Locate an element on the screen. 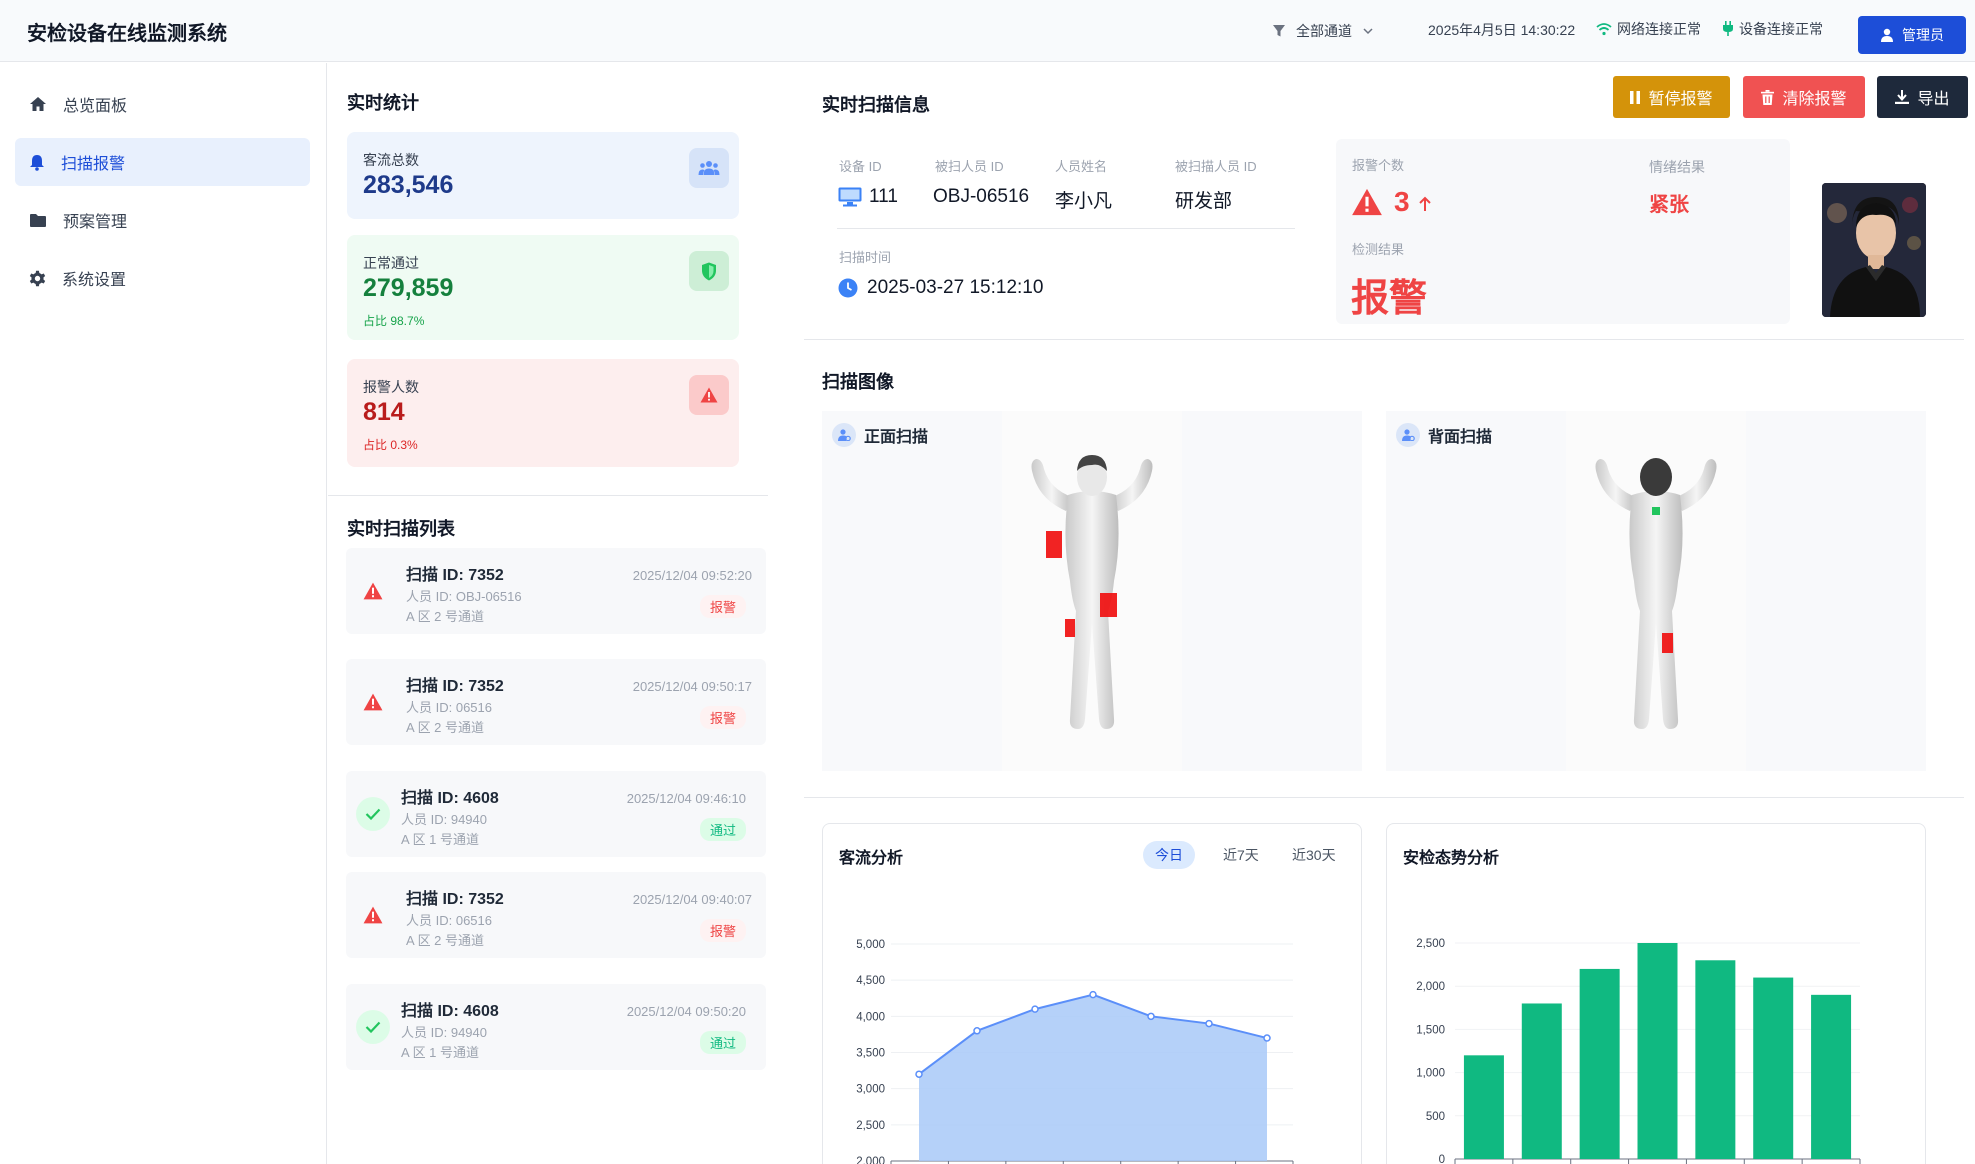 This screenshot has width=1975, height=1164. stats-title: 实时统计 is located at coordinates (383, 103).